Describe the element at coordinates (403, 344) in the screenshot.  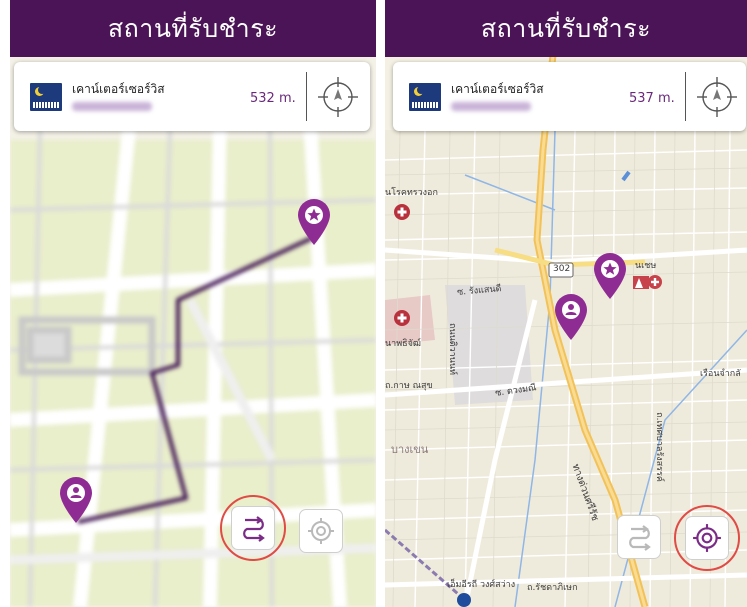
I see `map-label-hospital2: นาพธิจัฒ์` at that location.